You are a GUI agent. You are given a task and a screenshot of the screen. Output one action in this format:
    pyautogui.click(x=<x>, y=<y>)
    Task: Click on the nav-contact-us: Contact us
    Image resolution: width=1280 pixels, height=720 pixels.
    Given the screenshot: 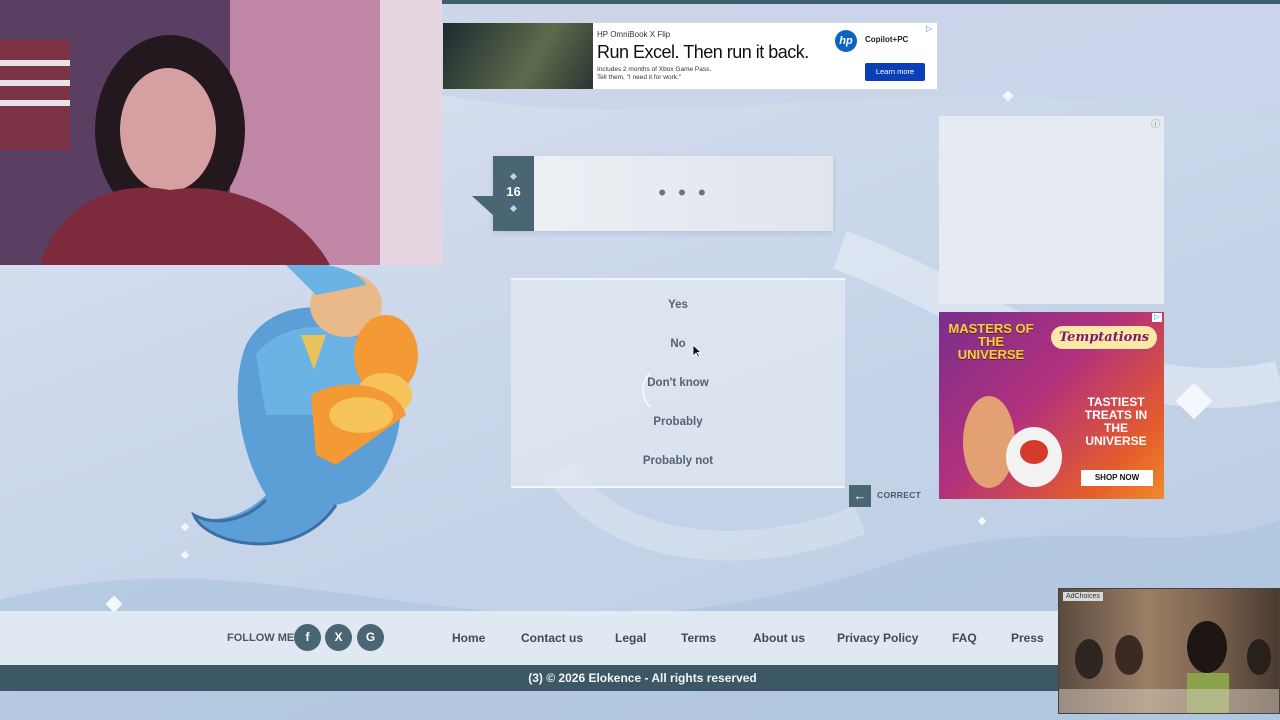 What is the action you would take?
    pyautogui.click(x=552, y=638)
    